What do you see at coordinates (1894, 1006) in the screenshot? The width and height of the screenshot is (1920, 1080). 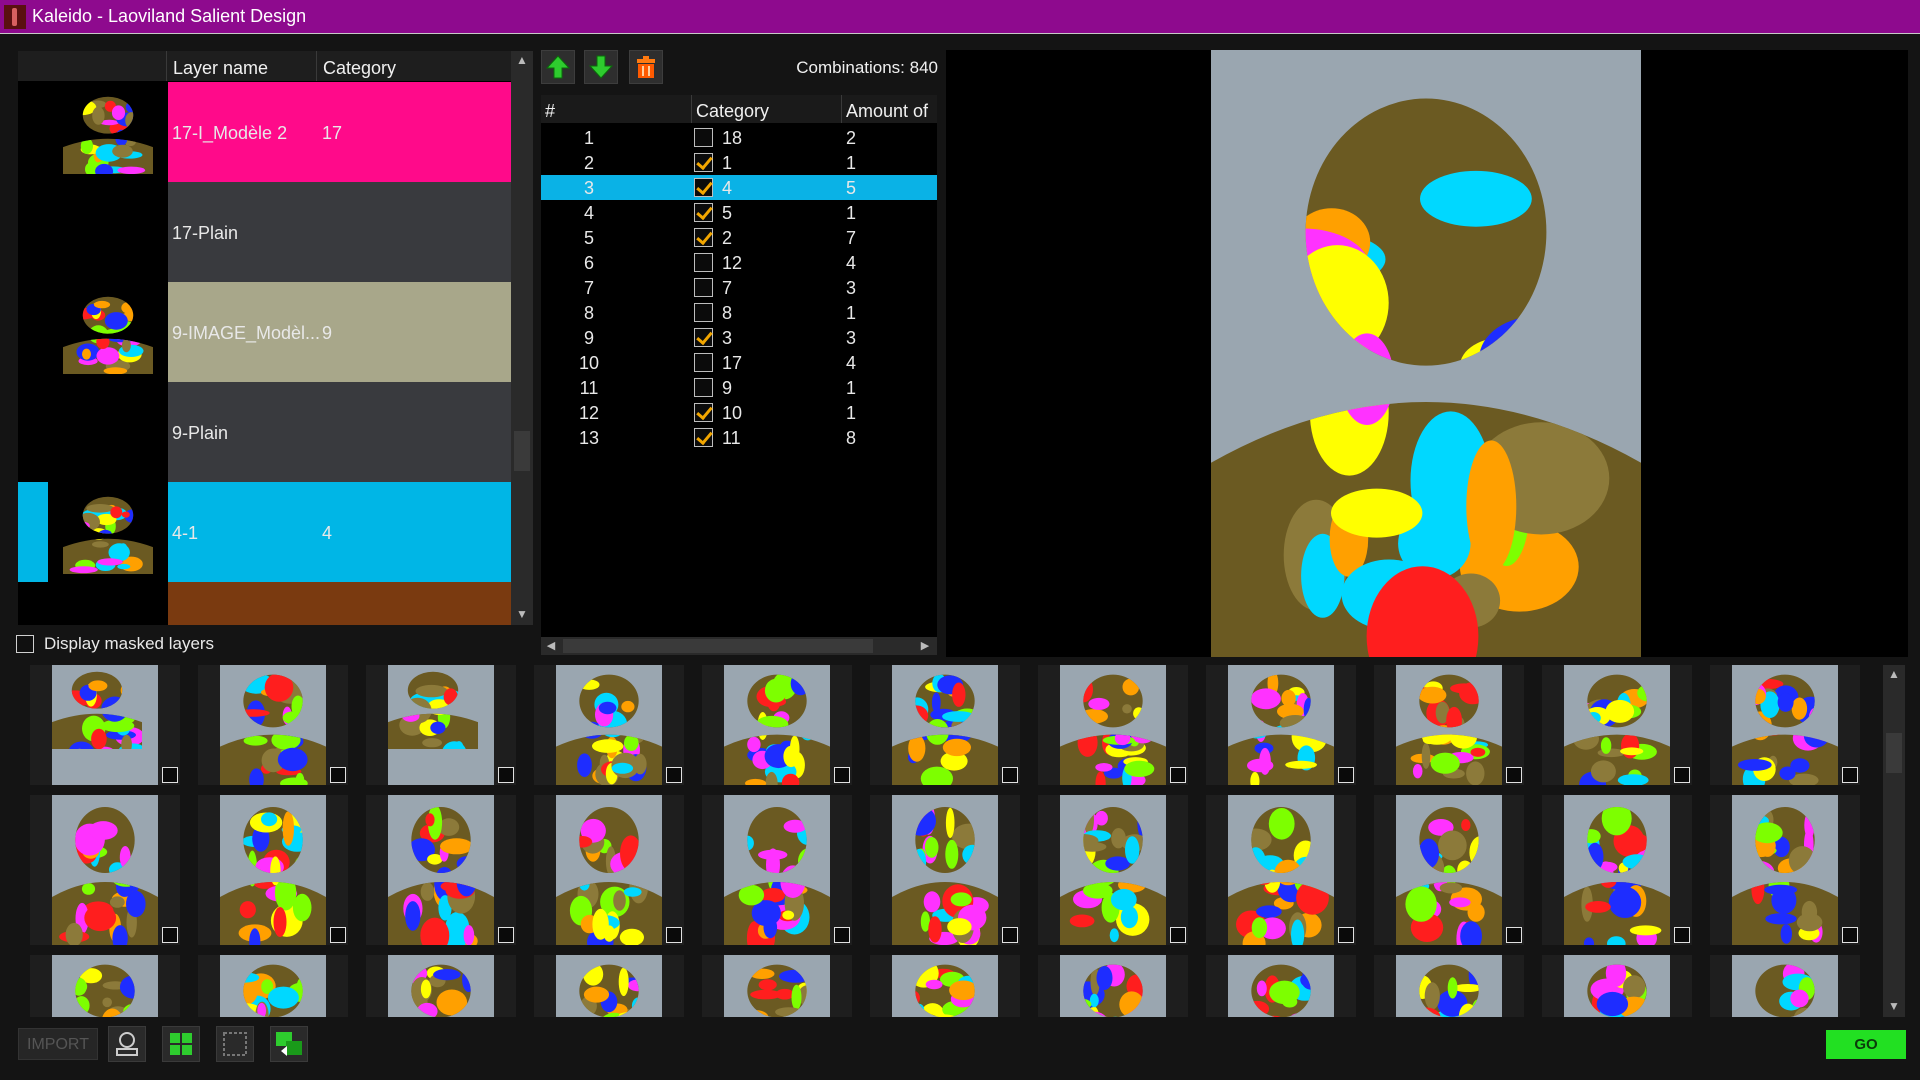 I see `grid-scroll-down-arrow-icon: ▼` at bounding box center [1894, 1006].